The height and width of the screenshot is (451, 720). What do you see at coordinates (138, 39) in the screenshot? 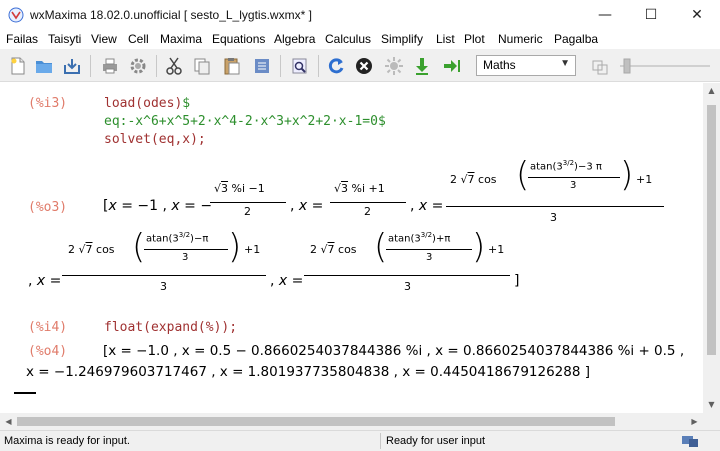
I see `menu-cell: Cell` at bounding box center [138, 39].